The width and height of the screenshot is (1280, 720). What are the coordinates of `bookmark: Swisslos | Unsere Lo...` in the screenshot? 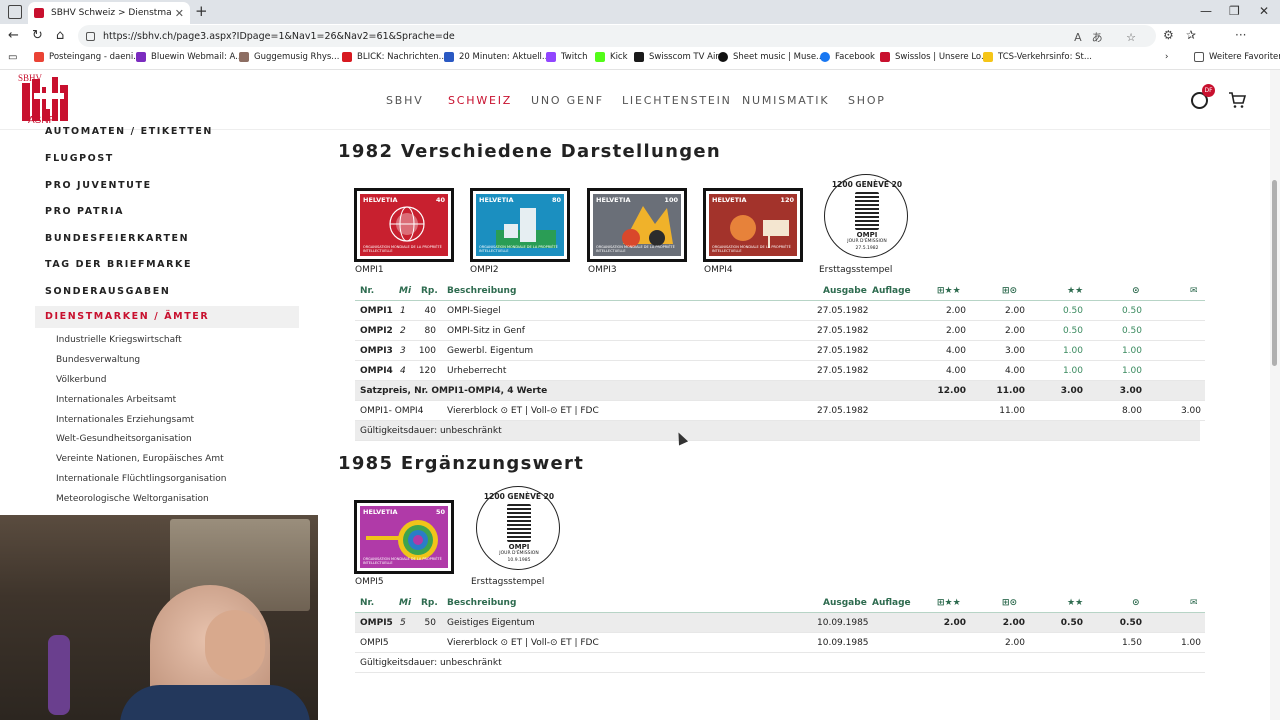 It's located at (934, 57).